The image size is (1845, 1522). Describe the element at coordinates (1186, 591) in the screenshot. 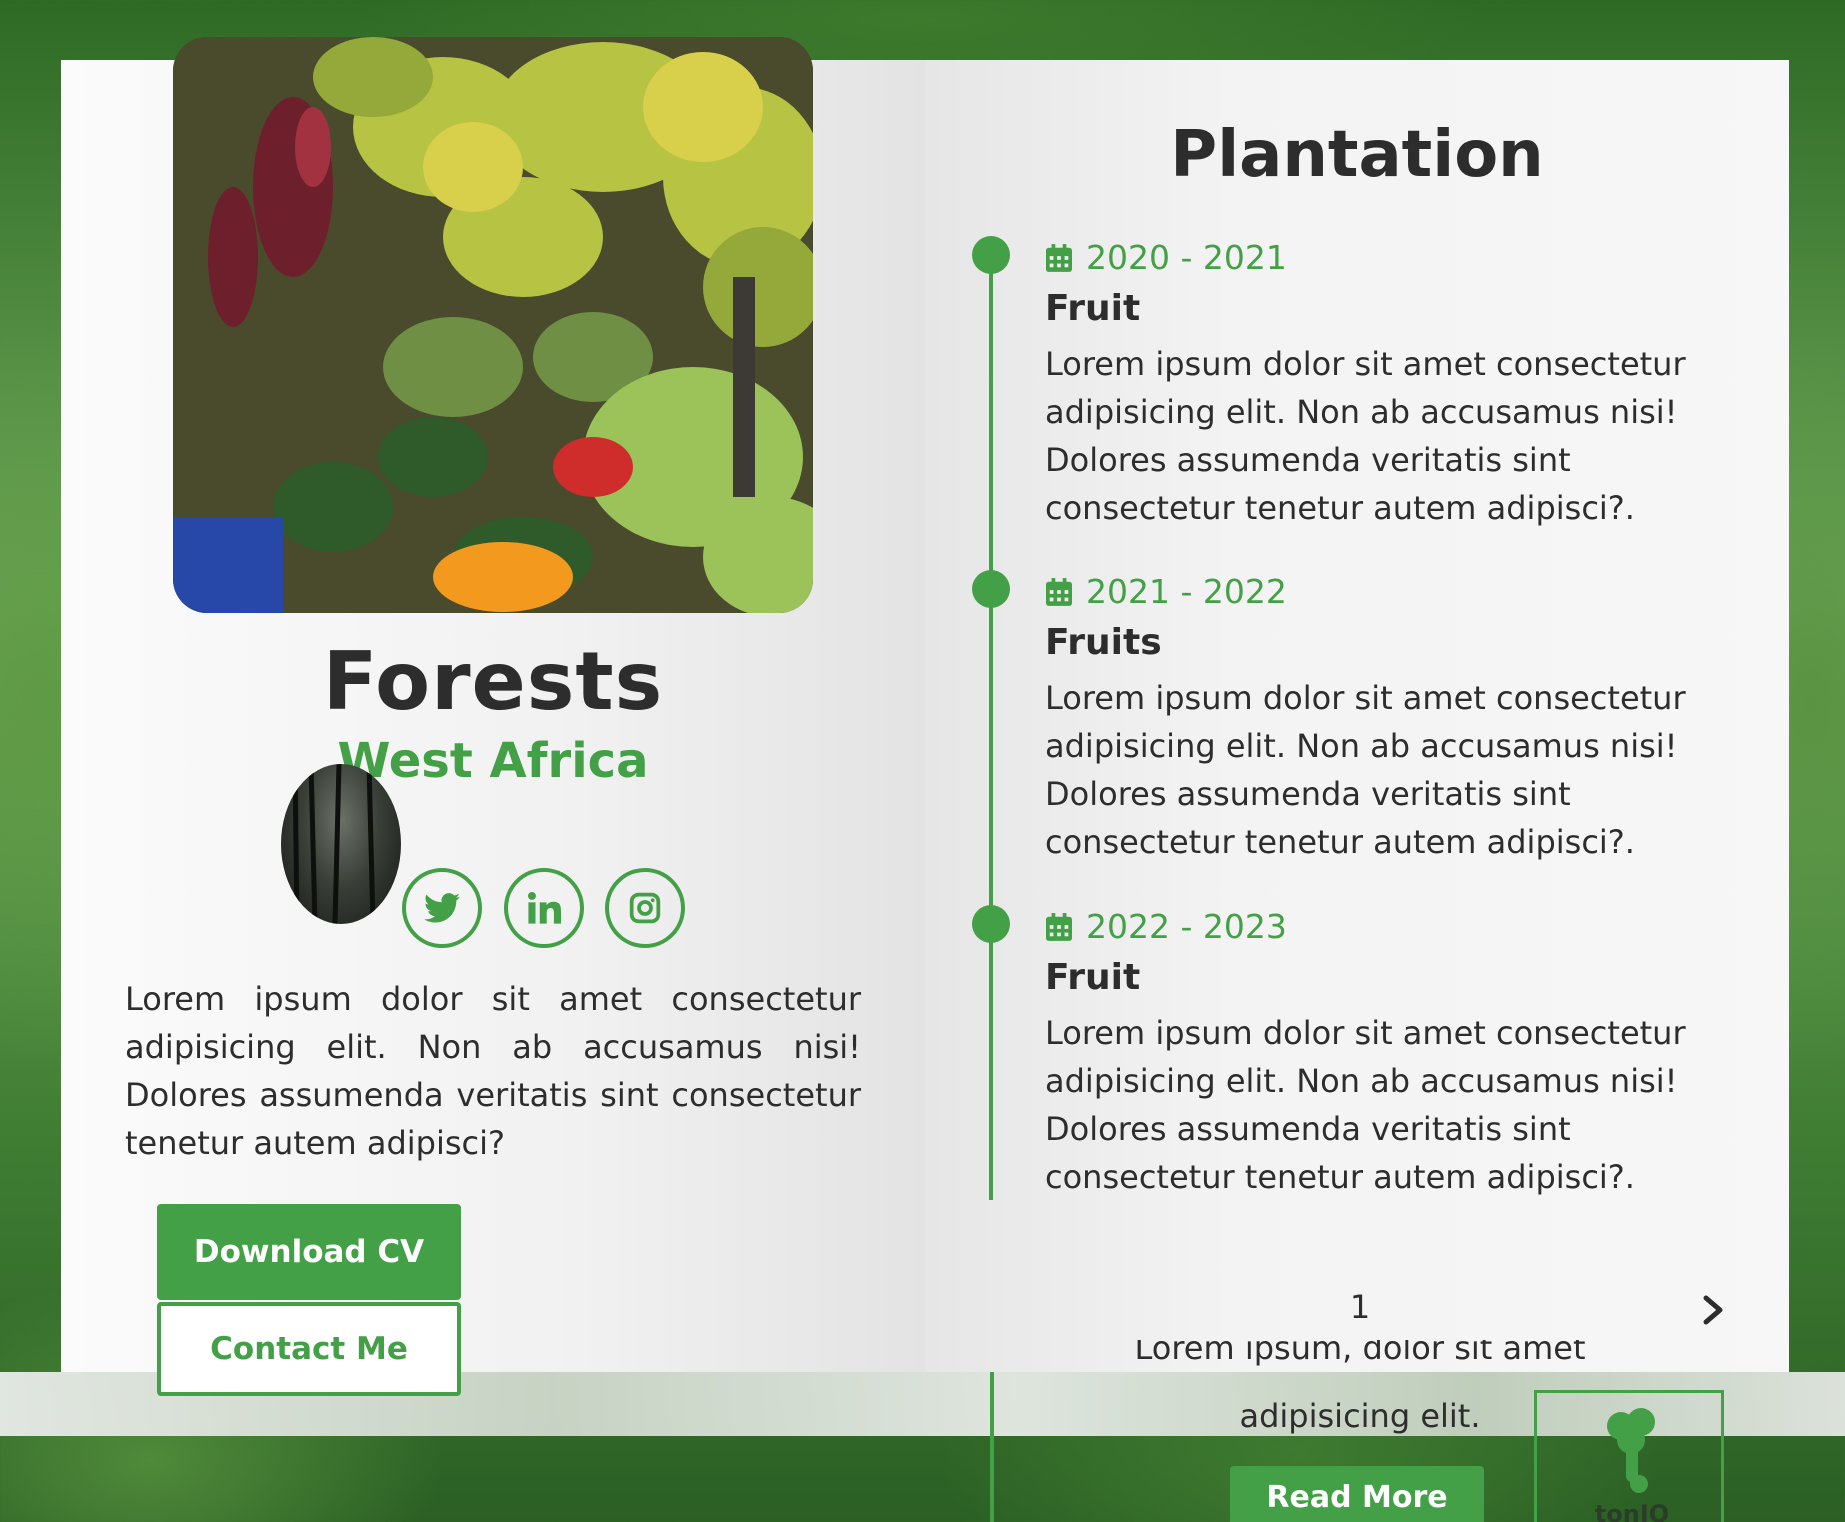

I see `timeline-date-label: 2021 - 2022` at that location.